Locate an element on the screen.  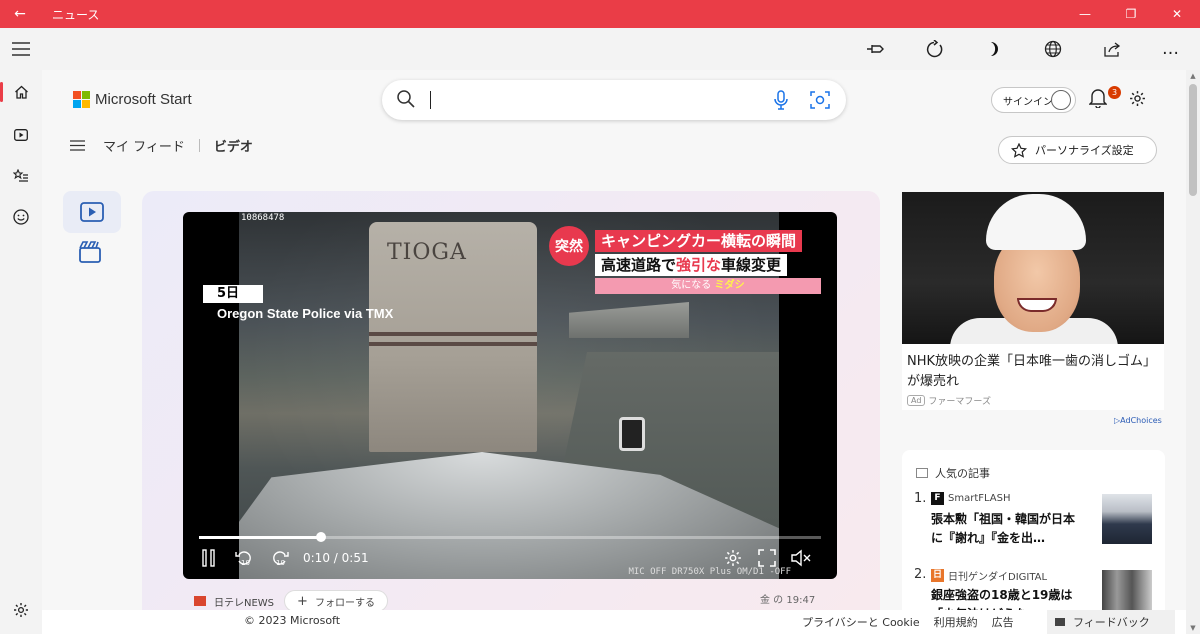
ad-sponsor: Ad ファーマフーズ is located at coordinates (949, 400).